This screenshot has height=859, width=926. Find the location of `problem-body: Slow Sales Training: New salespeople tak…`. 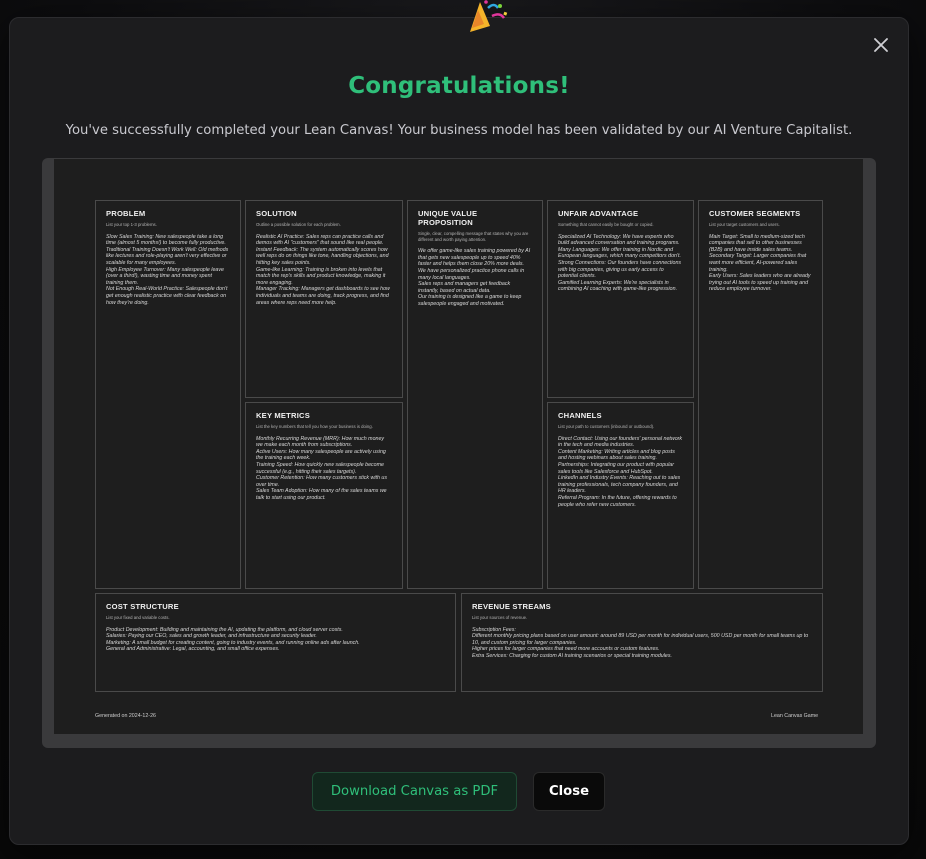

problem-body: Slow Sales Training: New salespeople tak… is located at coordinates (167, 269).